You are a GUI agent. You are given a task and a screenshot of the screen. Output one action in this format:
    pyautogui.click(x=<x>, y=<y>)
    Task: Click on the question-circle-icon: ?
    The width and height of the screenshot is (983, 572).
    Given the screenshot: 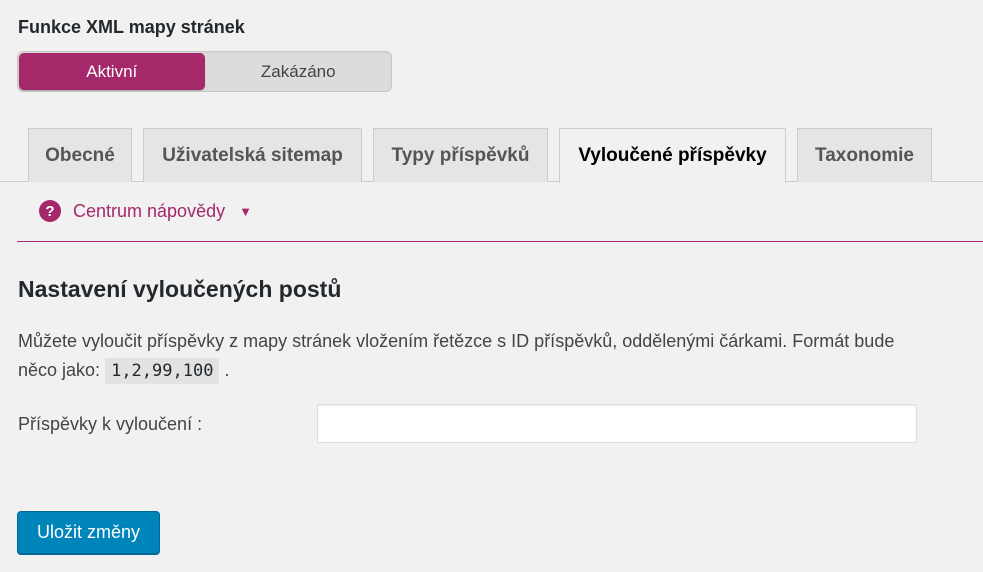 What is the action you would take?
    pyautogui.click(x=50, y=211)
    